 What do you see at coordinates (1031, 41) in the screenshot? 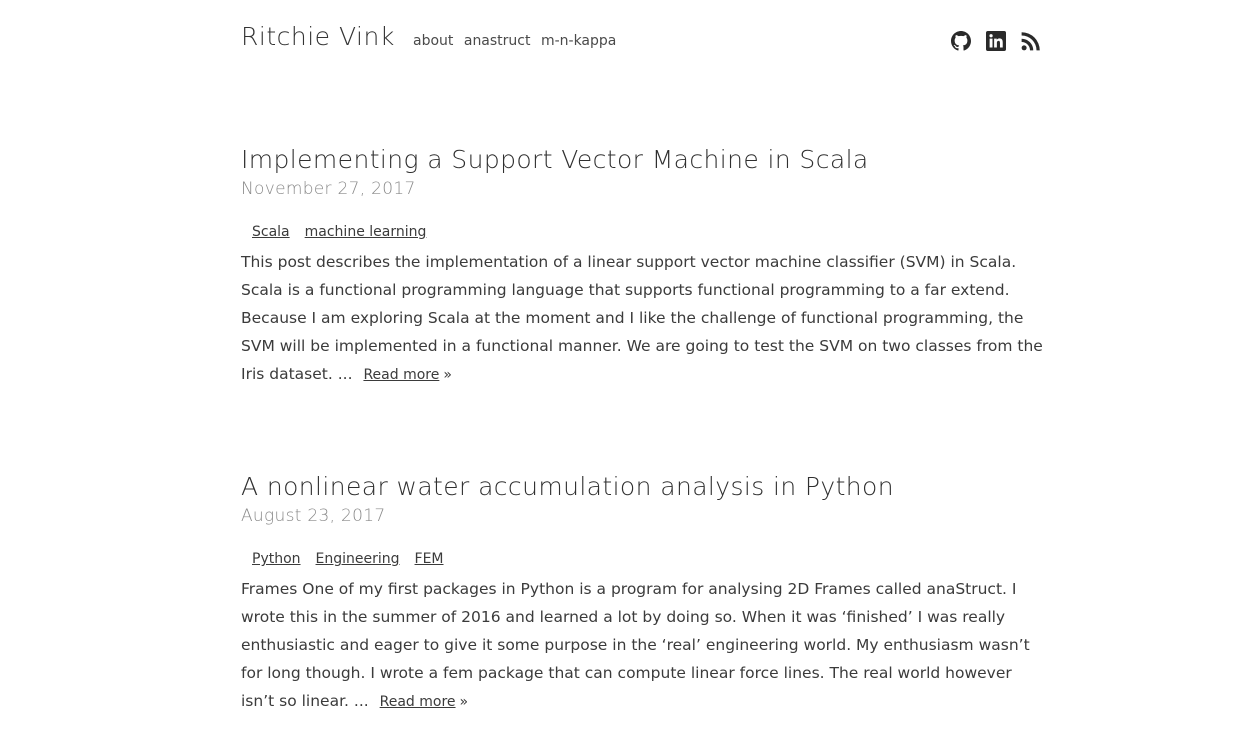
I see `rss-icon` at bounding box center [1031, 41].